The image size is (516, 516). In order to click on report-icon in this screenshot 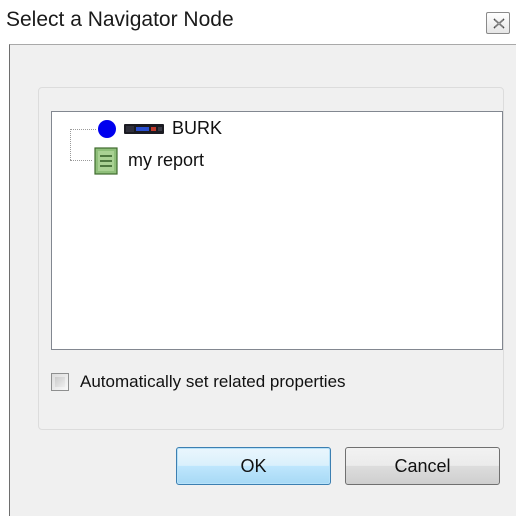, I will do `click(106, 161)`.